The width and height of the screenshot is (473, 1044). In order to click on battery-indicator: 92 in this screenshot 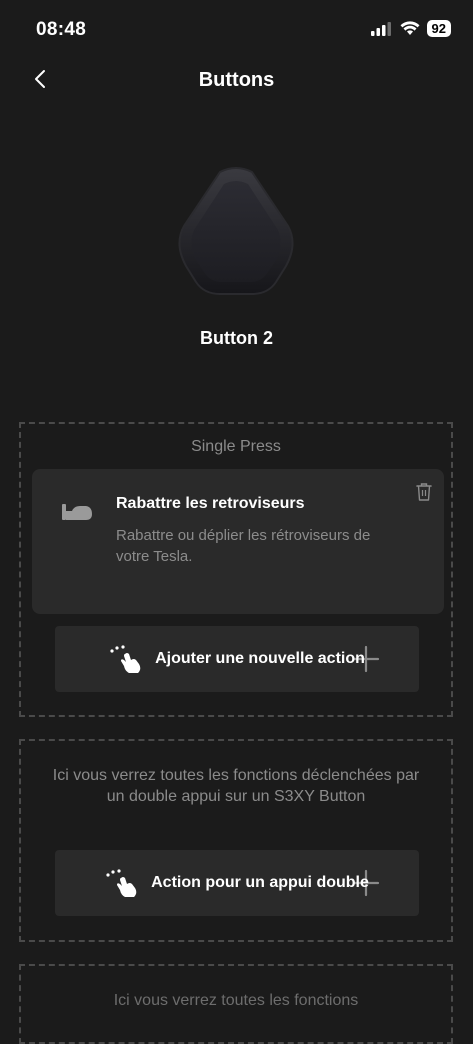, I will do `click(438, 28)`.